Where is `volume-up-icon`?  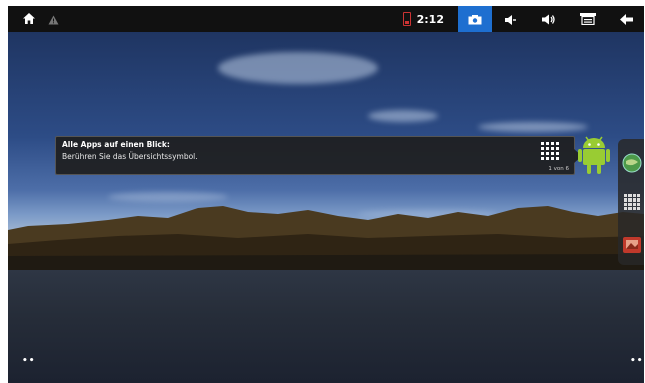 volume-up-icon is located at coordinates (549, 19).